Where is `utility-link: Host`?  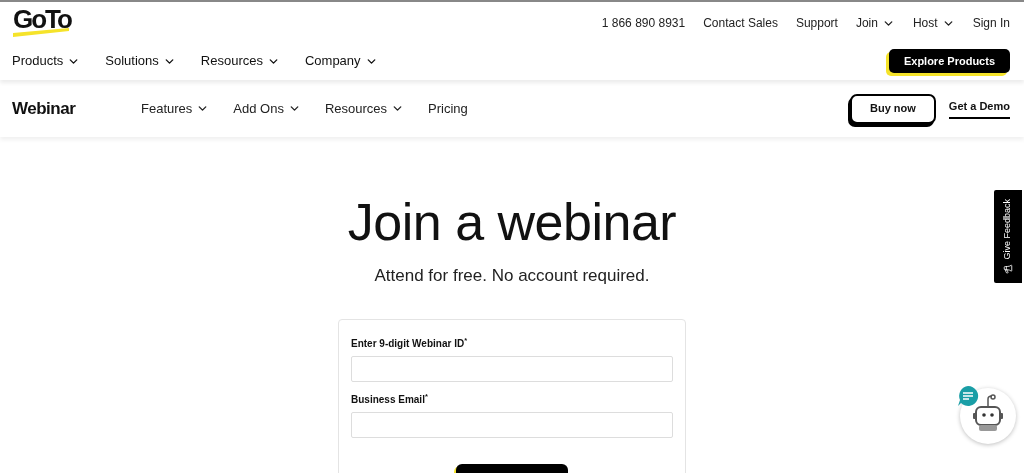
utility-link: Host is located at coordinates (933, 23).